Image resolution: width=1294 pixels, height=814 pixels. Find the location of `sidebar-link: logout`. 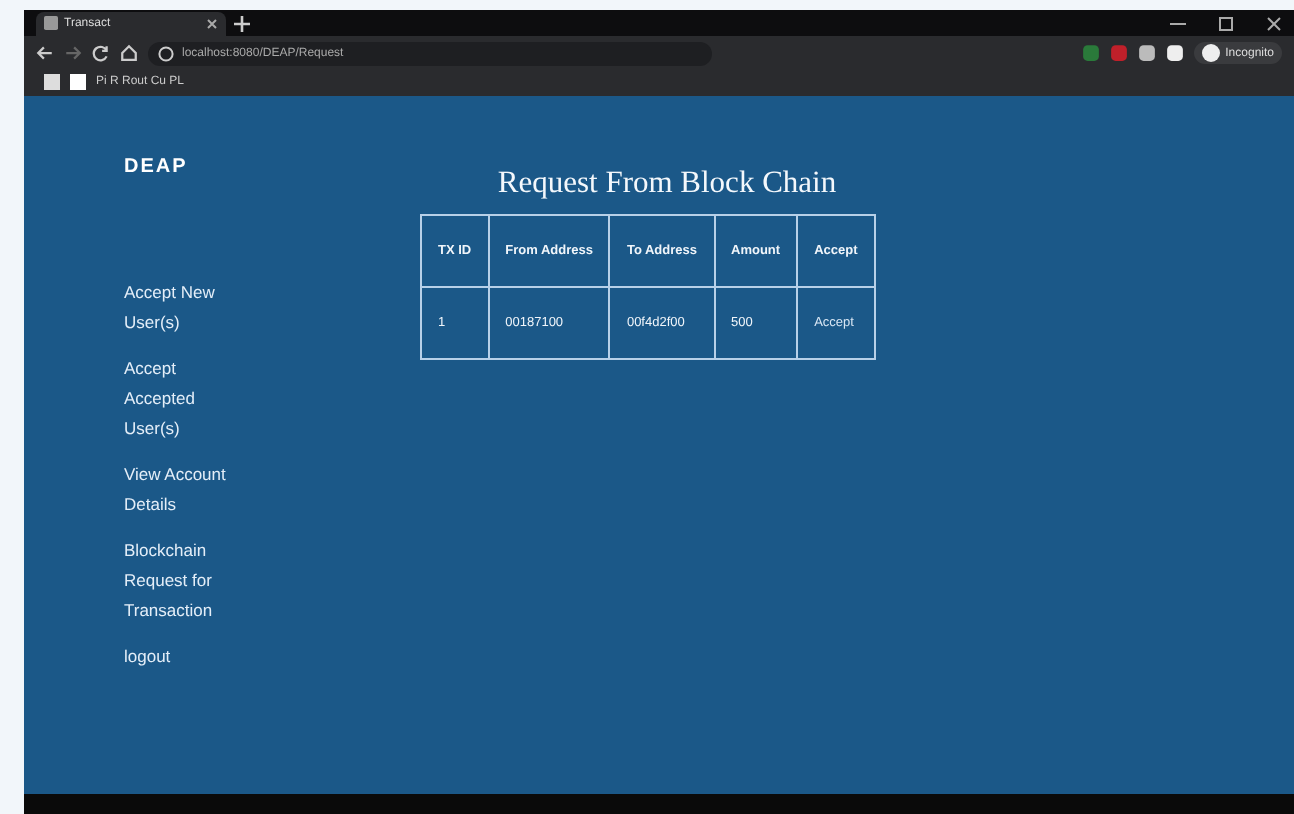

sidebar-link: logout is located at coordinates (184, 657).